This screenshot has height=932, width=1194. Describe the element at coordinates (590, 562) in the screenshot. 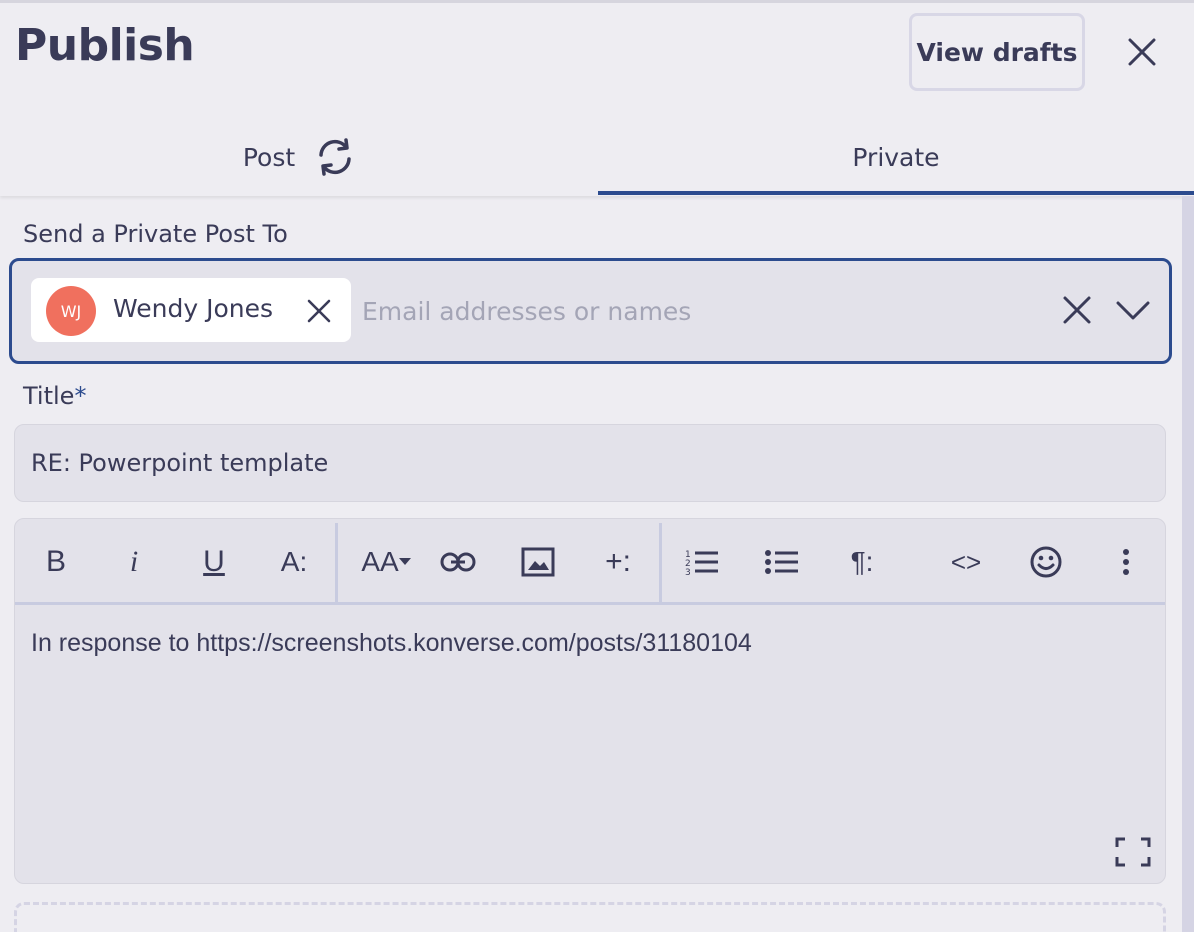

I see `editor-toolbar: B i U A: AA +: 1 2 3 ¶: <>` at that location.